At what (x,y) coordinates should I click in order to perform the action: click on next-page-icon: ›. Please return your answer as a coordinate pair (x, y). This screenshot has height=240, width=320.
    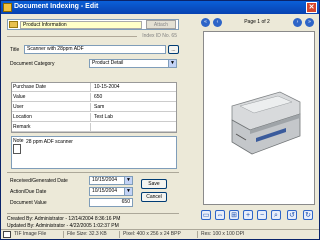
    Looking at the image, I should click on (297, 22).